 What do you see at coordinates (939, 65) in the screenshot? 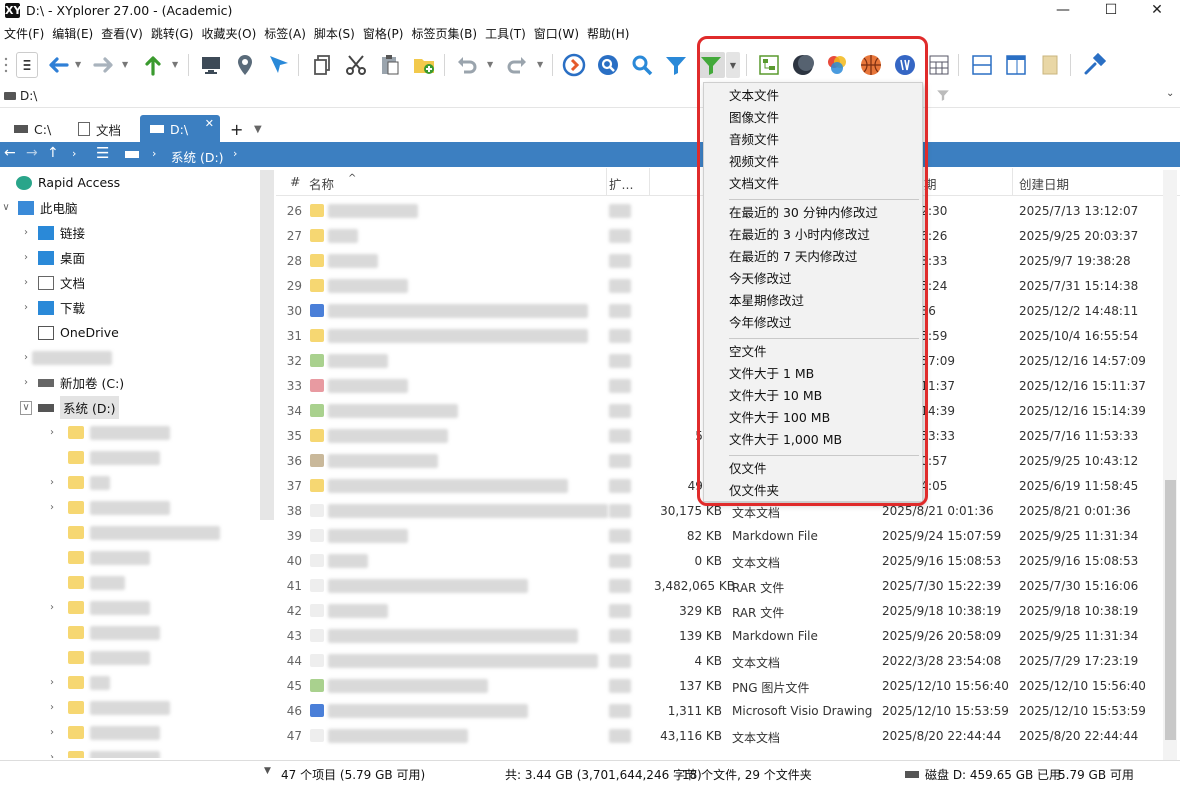
I see `calculator-icon` at bounding box center [939, 65].